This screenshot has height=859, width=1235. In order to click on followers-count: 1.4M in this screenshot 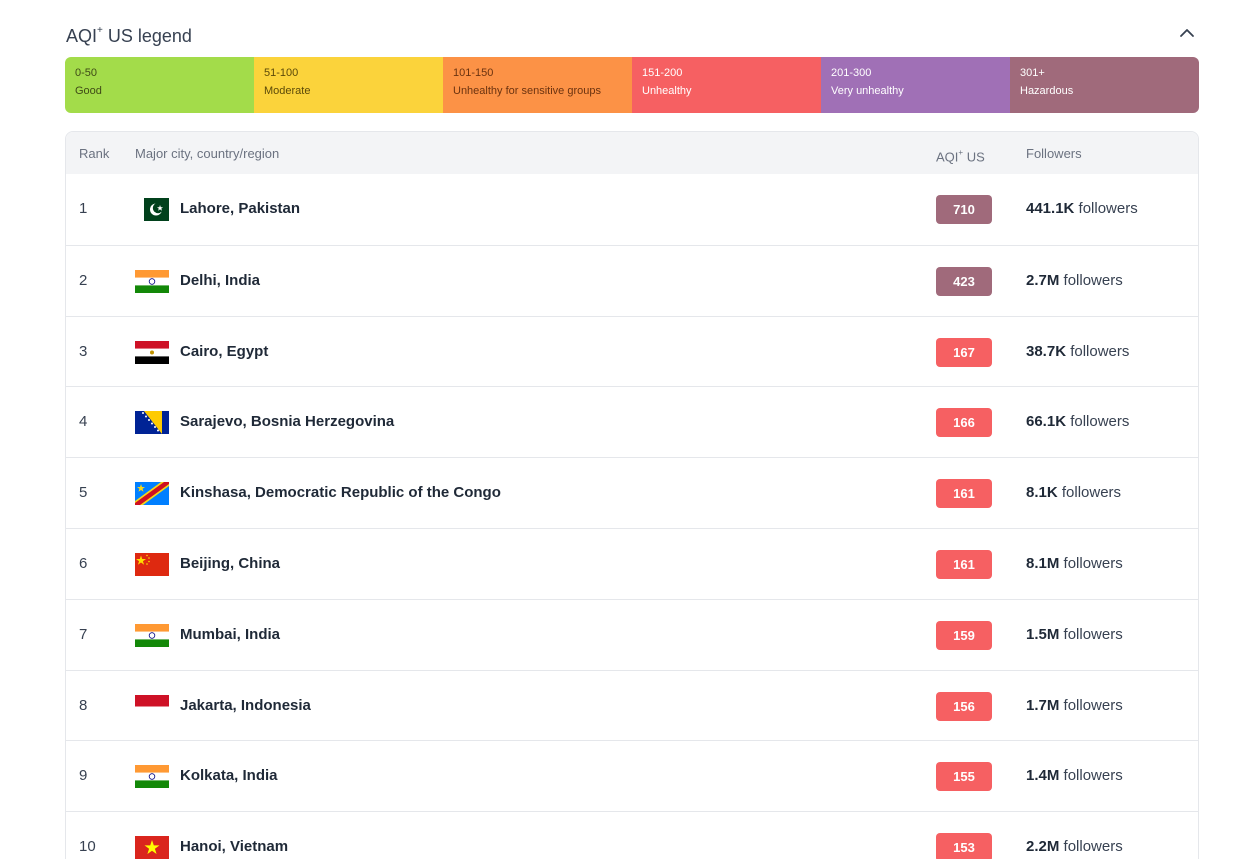, I will do `click(1043, 776)`.